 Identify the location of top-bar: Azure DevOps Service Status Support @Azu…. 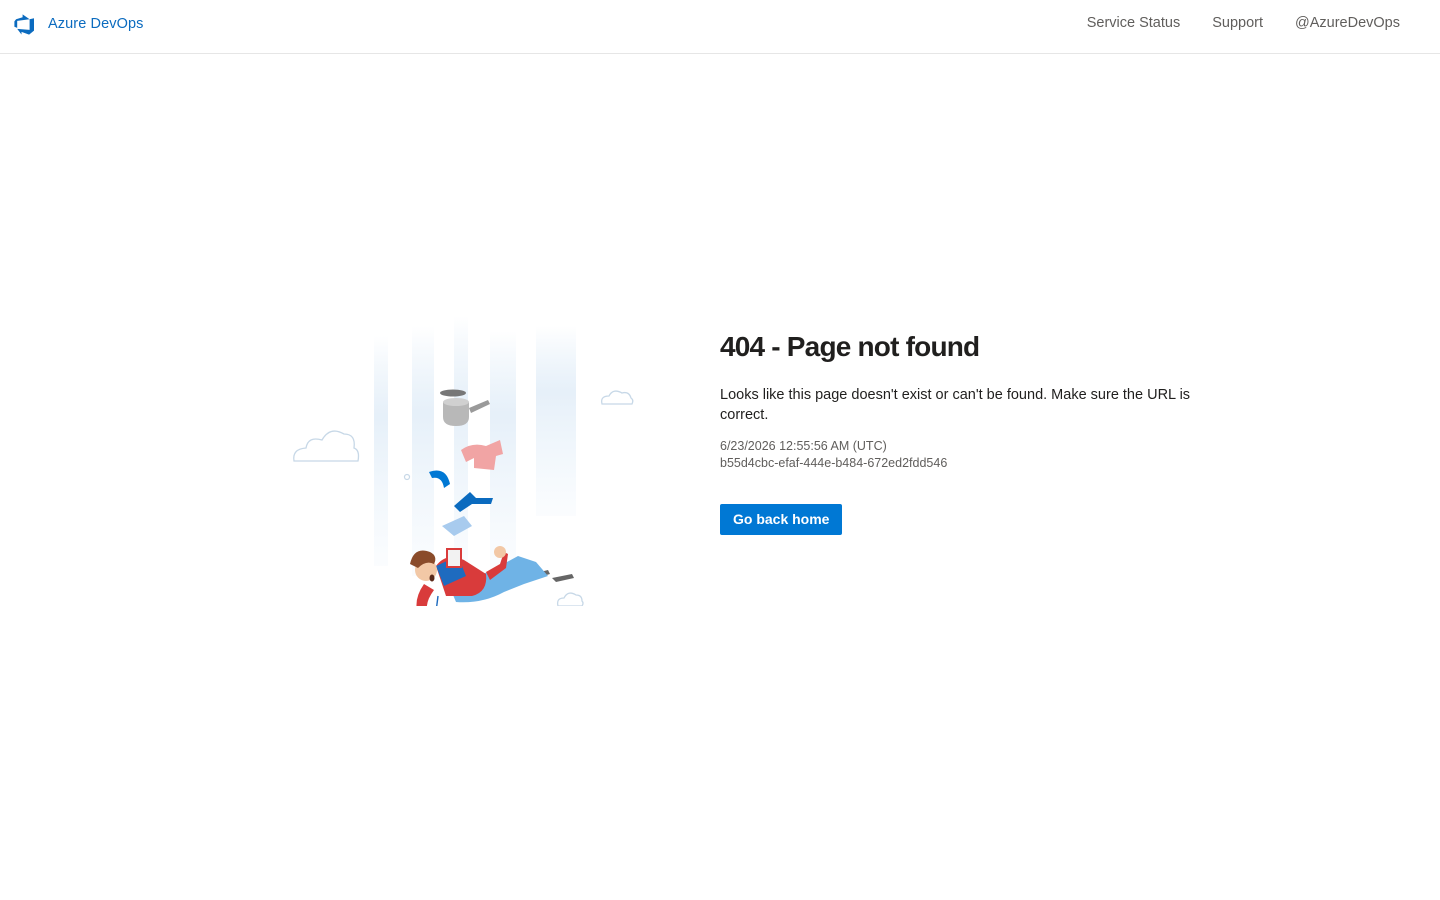
(720, 27).